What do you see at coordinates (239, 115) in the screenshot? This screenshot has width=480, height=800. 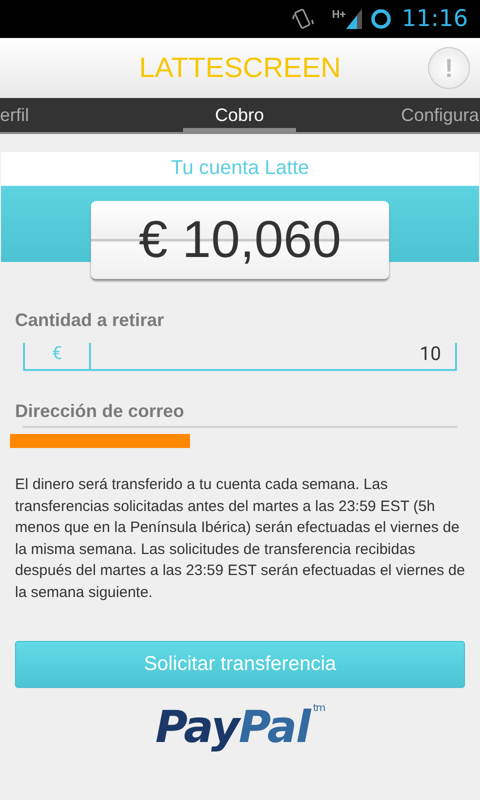 I see `tab: Cobro` at bounding box center [239, 115].